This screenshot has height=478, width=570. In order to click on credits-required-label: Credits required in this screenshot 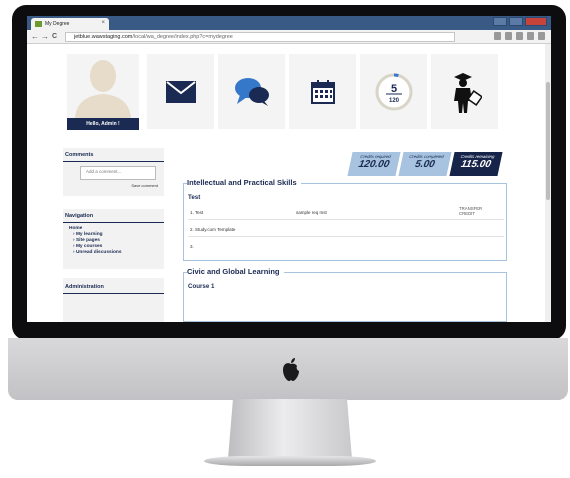, I will do `click(375, 156)`.